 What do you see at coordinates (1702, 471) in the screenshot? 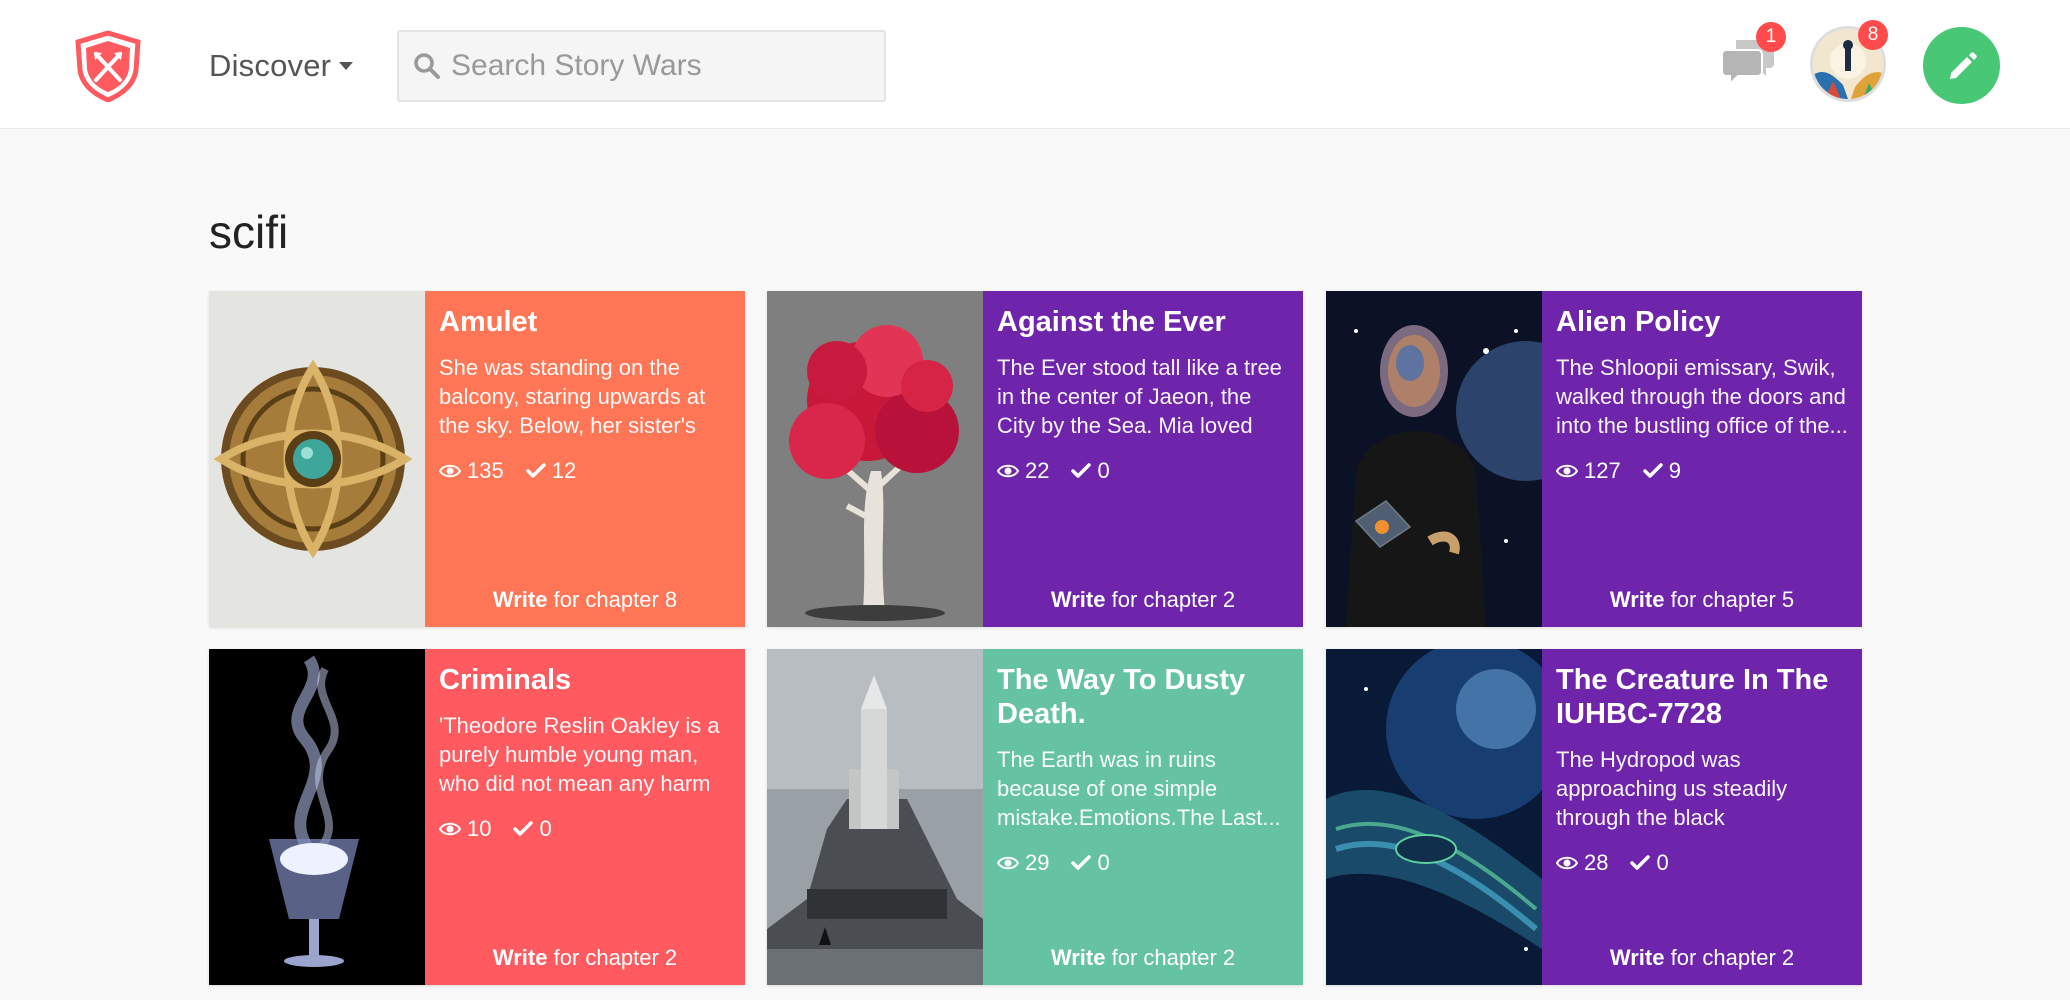
I see `story-stats: 127 9` at bounding box center [1702, 471].